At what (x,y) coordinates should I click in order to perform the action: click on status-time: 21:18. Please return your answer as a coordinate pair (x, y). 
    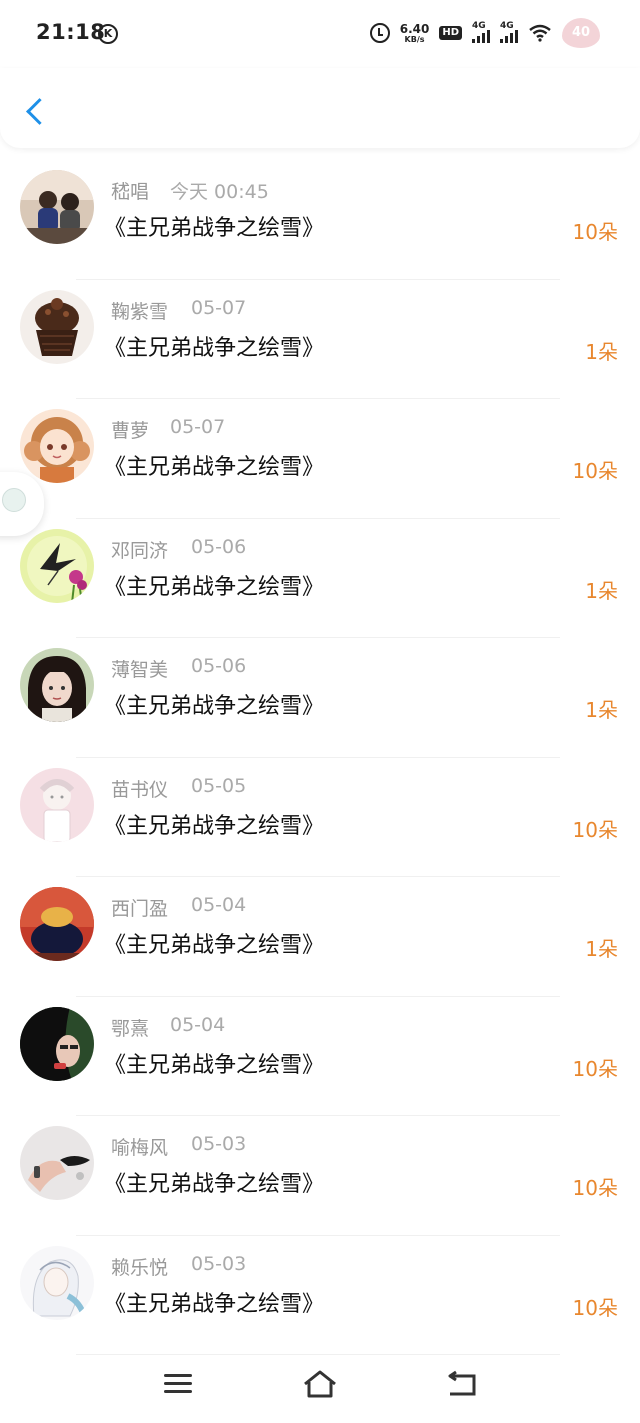
    Looking at the image, I should click on (71, 32).